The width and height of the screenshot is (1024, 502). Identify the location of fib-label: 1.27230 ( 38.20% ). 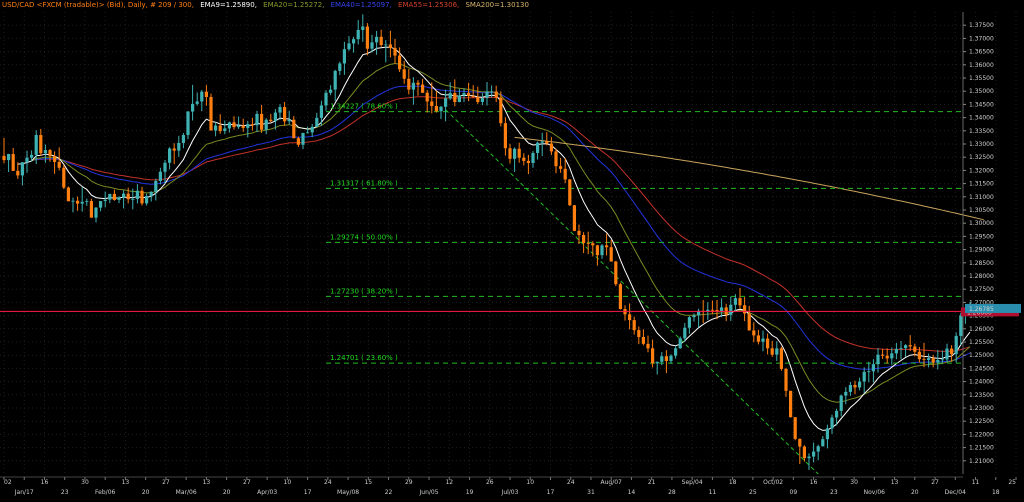
(364, 291).